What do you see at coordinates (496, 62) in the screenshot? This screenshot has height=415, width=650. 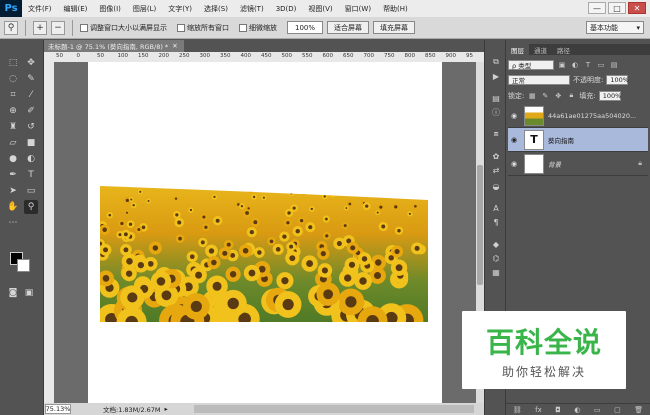 I see `history-panel-icon: ⧉` at bounding box center [496, 62].